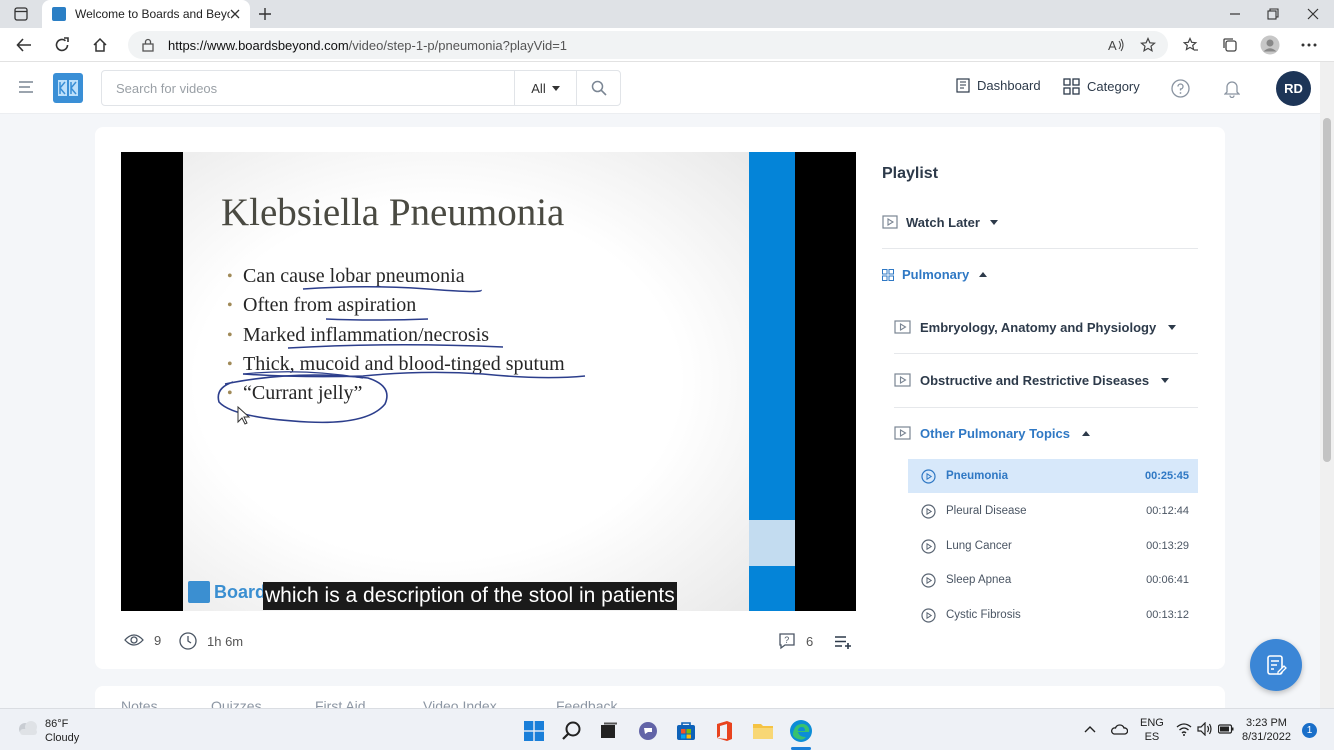 The height and width of the screenshot is (750, 1334). I want to click on slide-accent-block, so click(772, 543).